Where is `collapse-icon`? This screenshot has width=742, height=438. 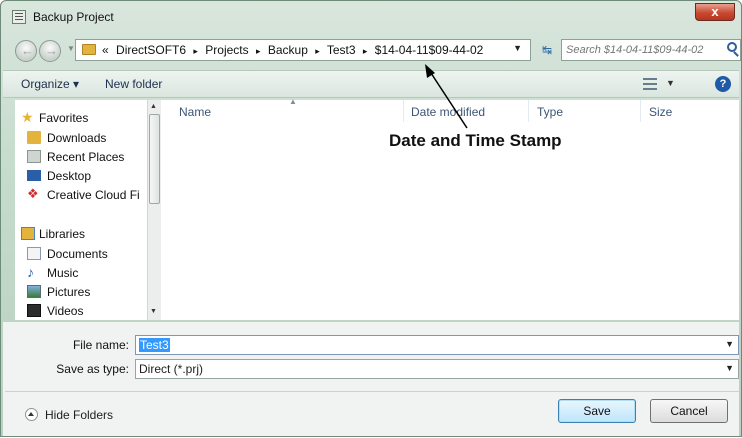 collapse-icon is located at coordinates (31, 414).